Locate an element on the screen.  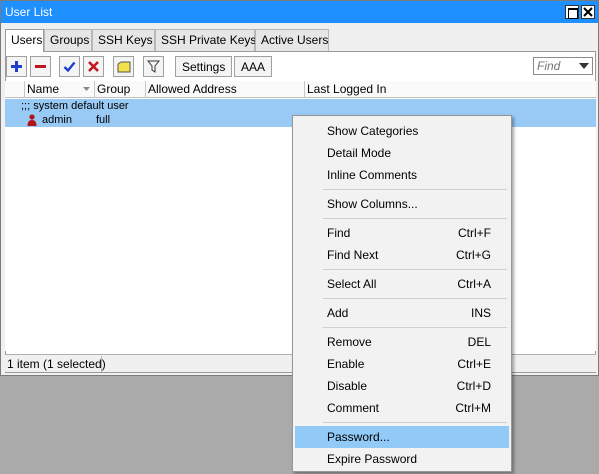
sort-arrow-icon is located at coordinates (86, 89).